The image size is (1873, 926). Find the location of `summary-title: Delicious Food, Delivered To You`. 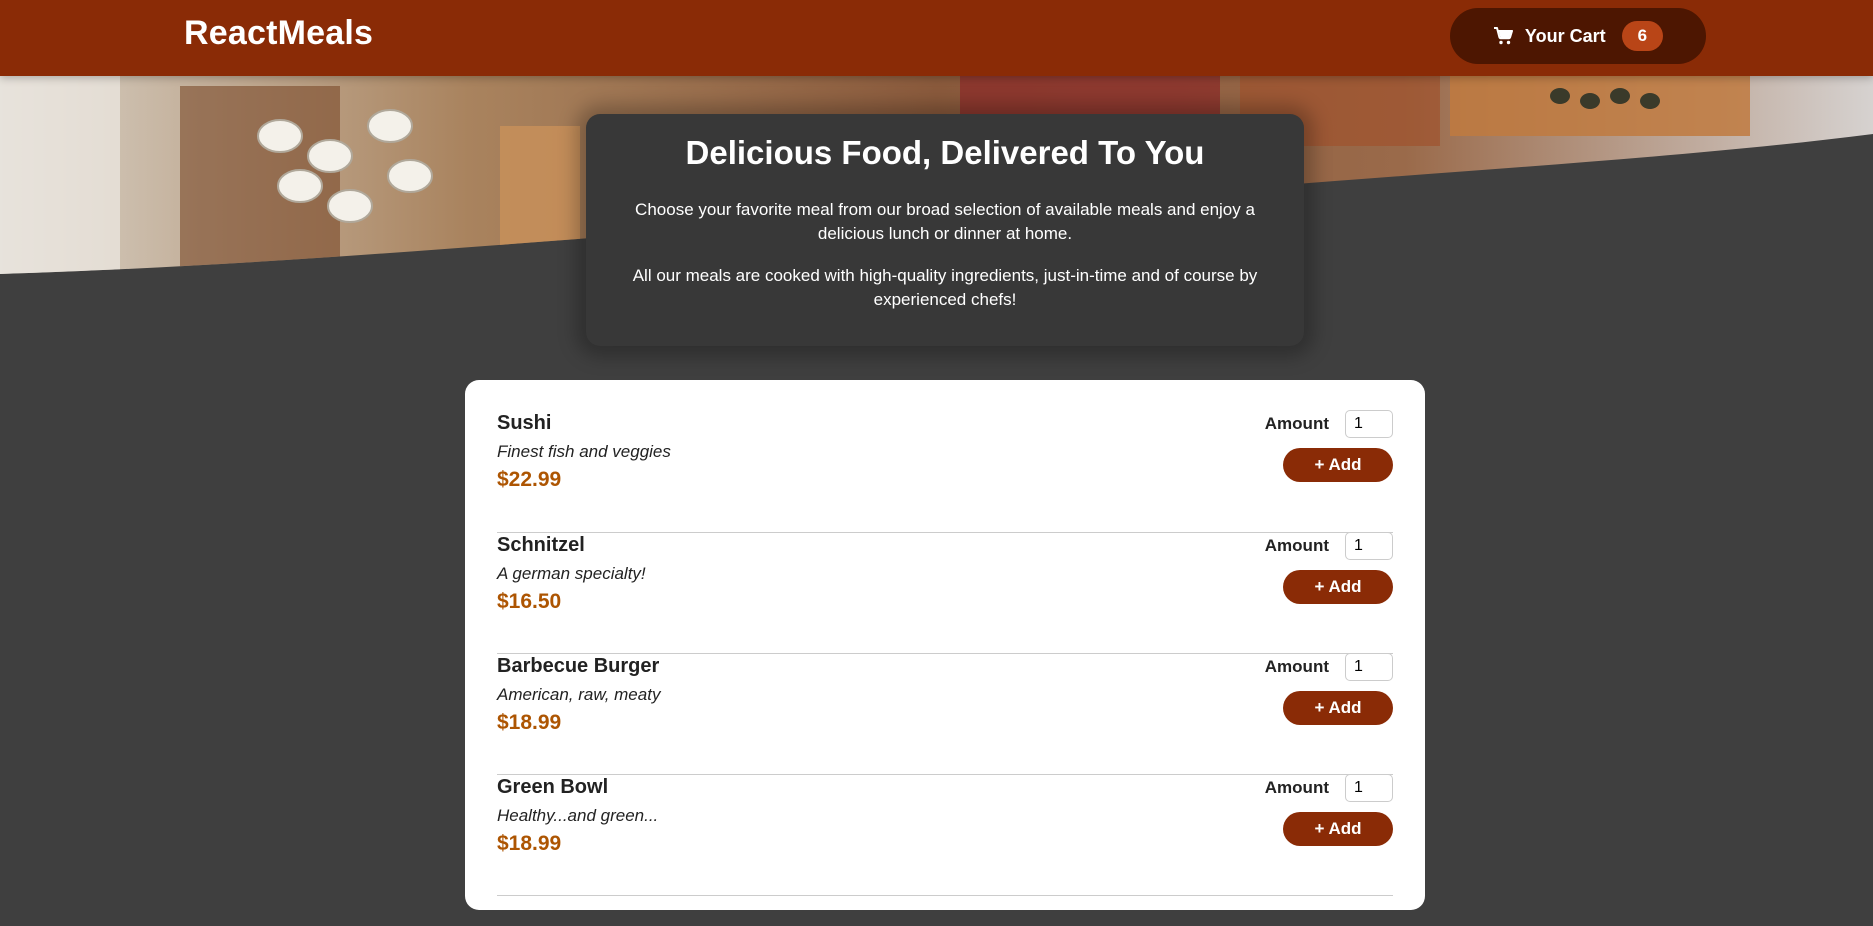

summary-title: Delicious Food, Delivered To You is located at coordinates (945, 152).